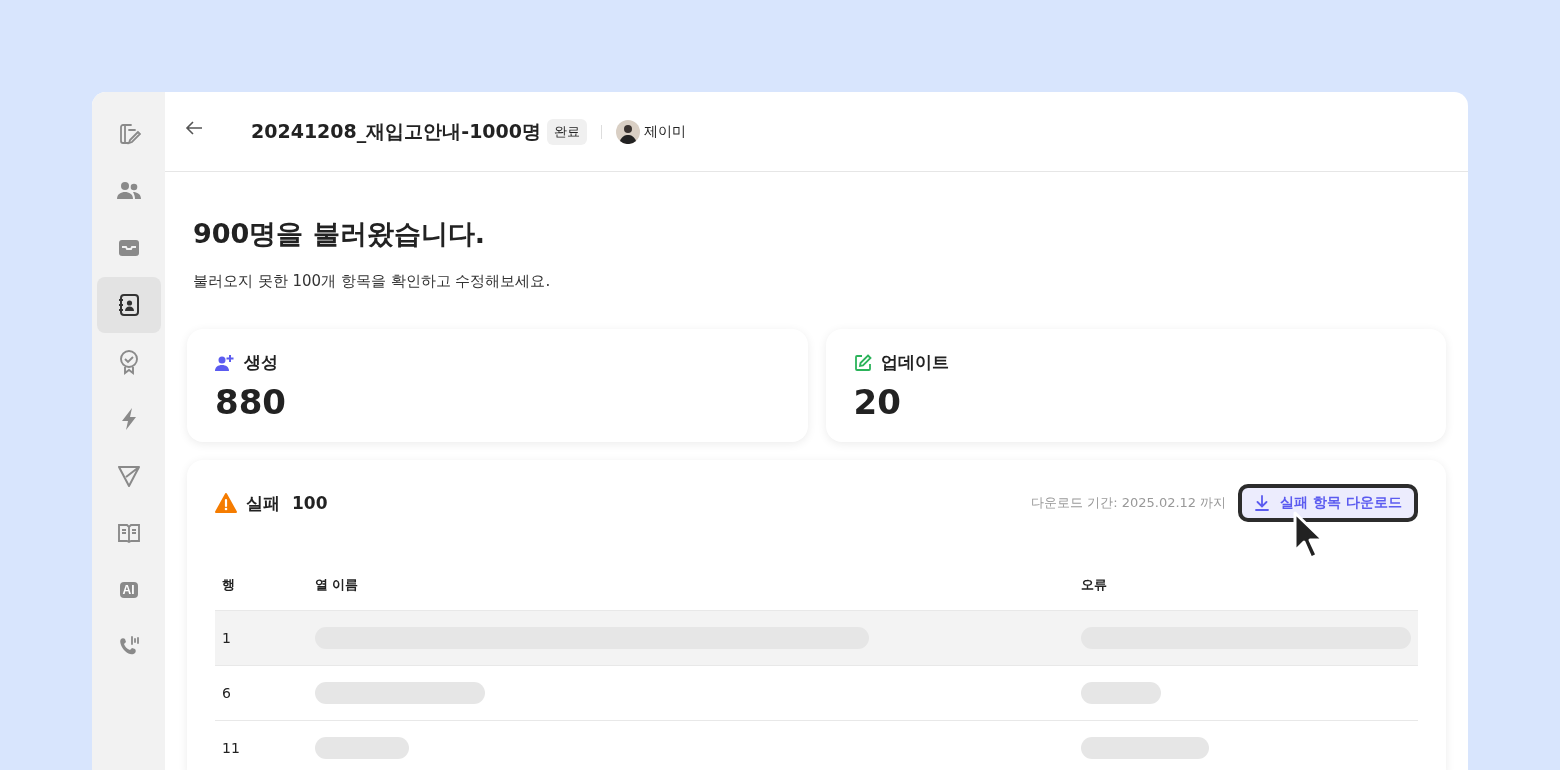 This screenshot has width=1560, height=770. I want to click on contact-book-icon, so click(128, 305).